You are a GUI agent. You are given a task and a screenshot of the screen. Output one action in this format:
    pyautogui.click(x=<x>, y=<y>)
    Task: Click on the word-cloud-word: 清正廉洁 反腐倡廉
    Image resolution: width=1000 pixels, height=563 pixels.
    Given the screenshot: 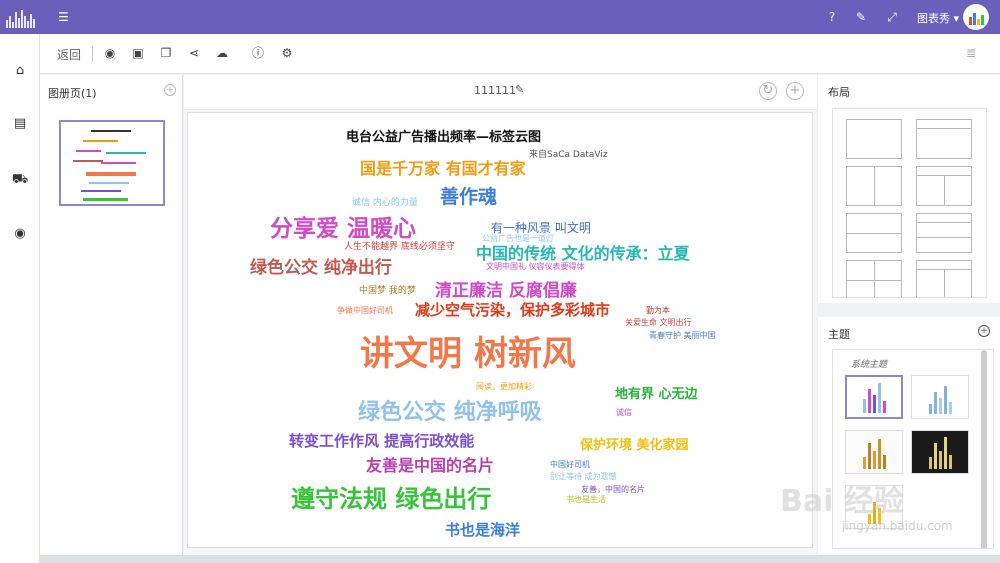 What is the action you would take?
    pyautogui.click(x=506, y=291)
    